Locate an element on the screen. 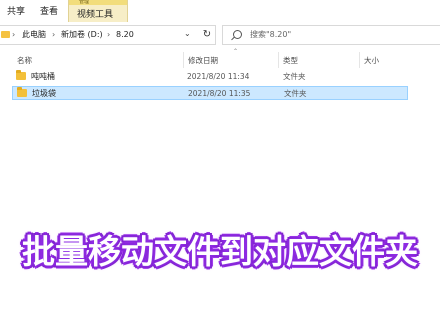 This screenshot has height=330, width=440. column-header: ⌃ 名称 修改日期 类型 大小 is located at coordinates (220, 58).